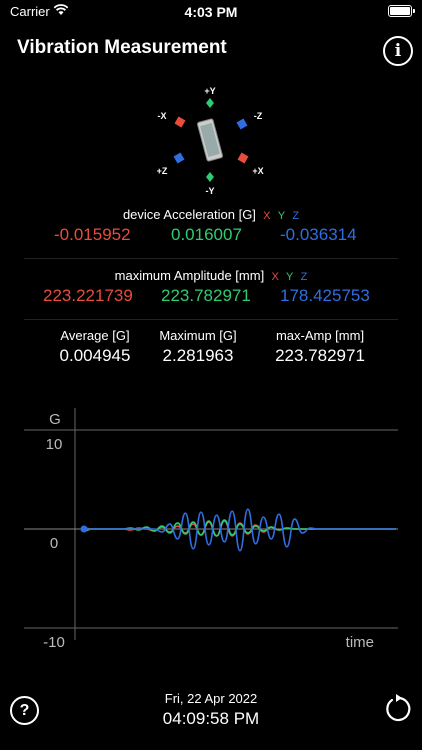 The height and width of the screenshot is (750, 422). I want to click on amplitude-label: maximum Amplitude [mm], so click(189, 275).